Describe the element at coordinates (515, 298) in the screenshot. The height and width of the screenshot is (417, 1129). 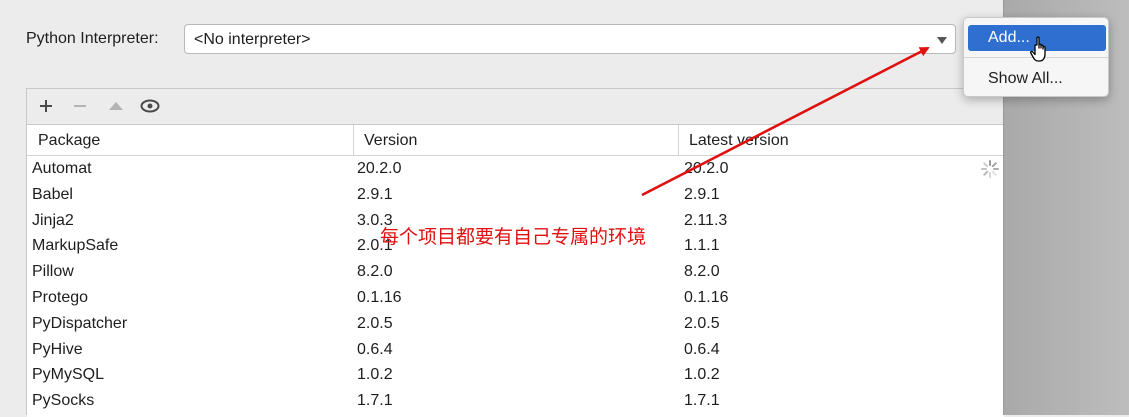
I see `table-row: Protego 0.1.16 0.1.16` at that location.